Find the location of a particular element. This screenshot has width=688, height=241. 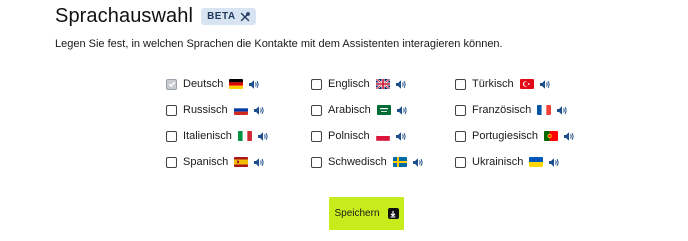

language-label: Englisch is located at coordinates (349, 84).